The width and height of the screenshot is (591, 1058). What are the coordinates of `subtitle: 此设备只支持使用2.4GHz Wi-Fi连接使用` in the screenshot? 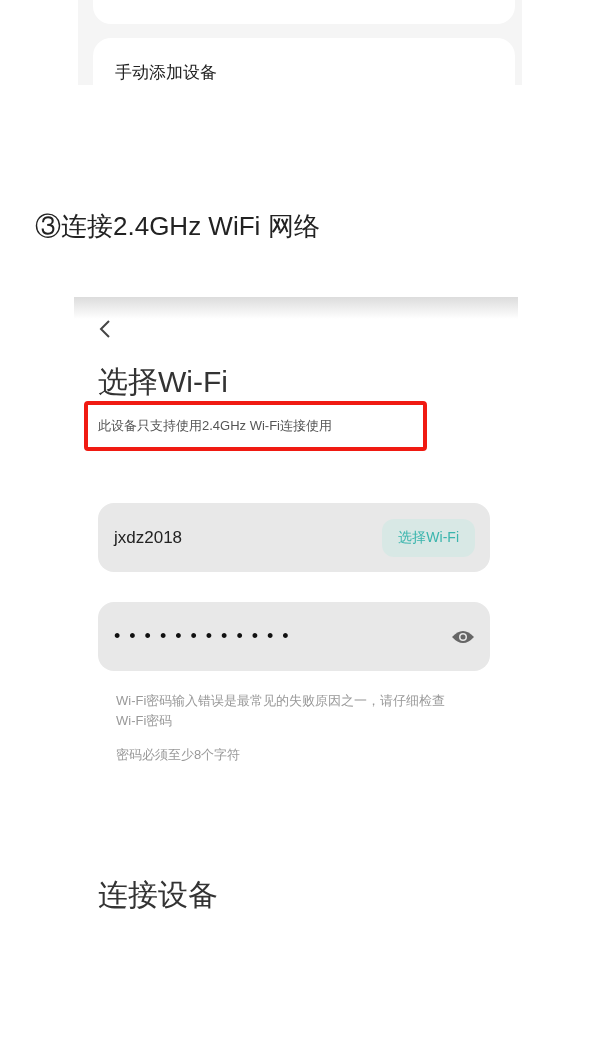 It's located at (215, 426).